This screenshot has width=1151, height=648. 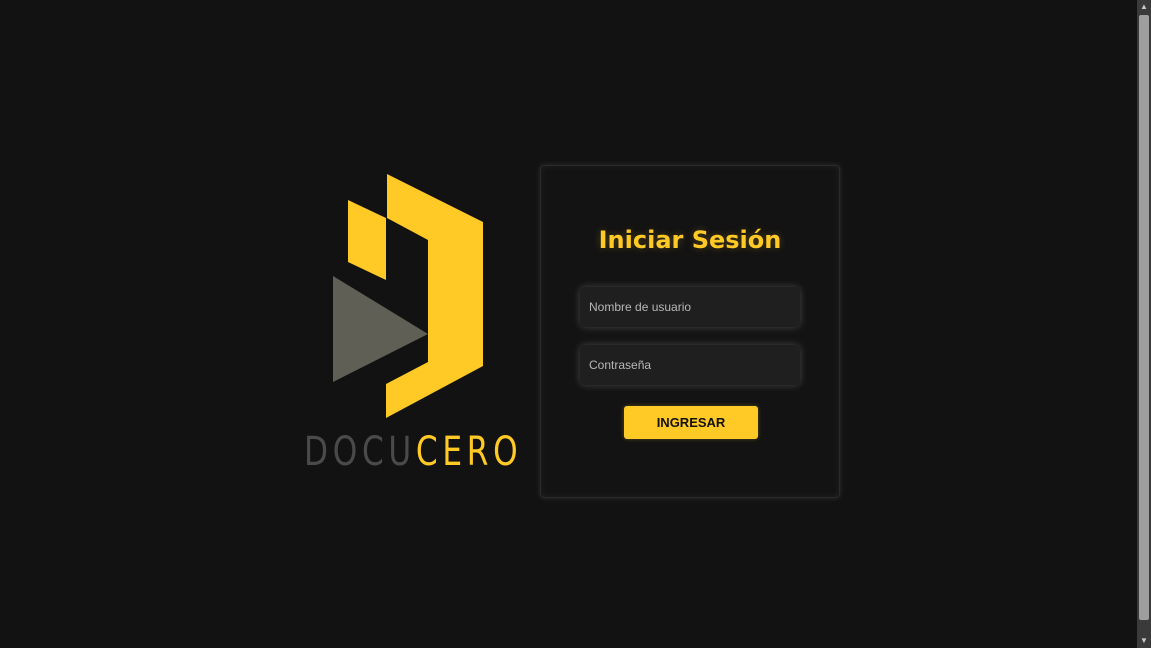 I want to click on docucero-logo: DOCUCERO, so click(x=410, y=322).